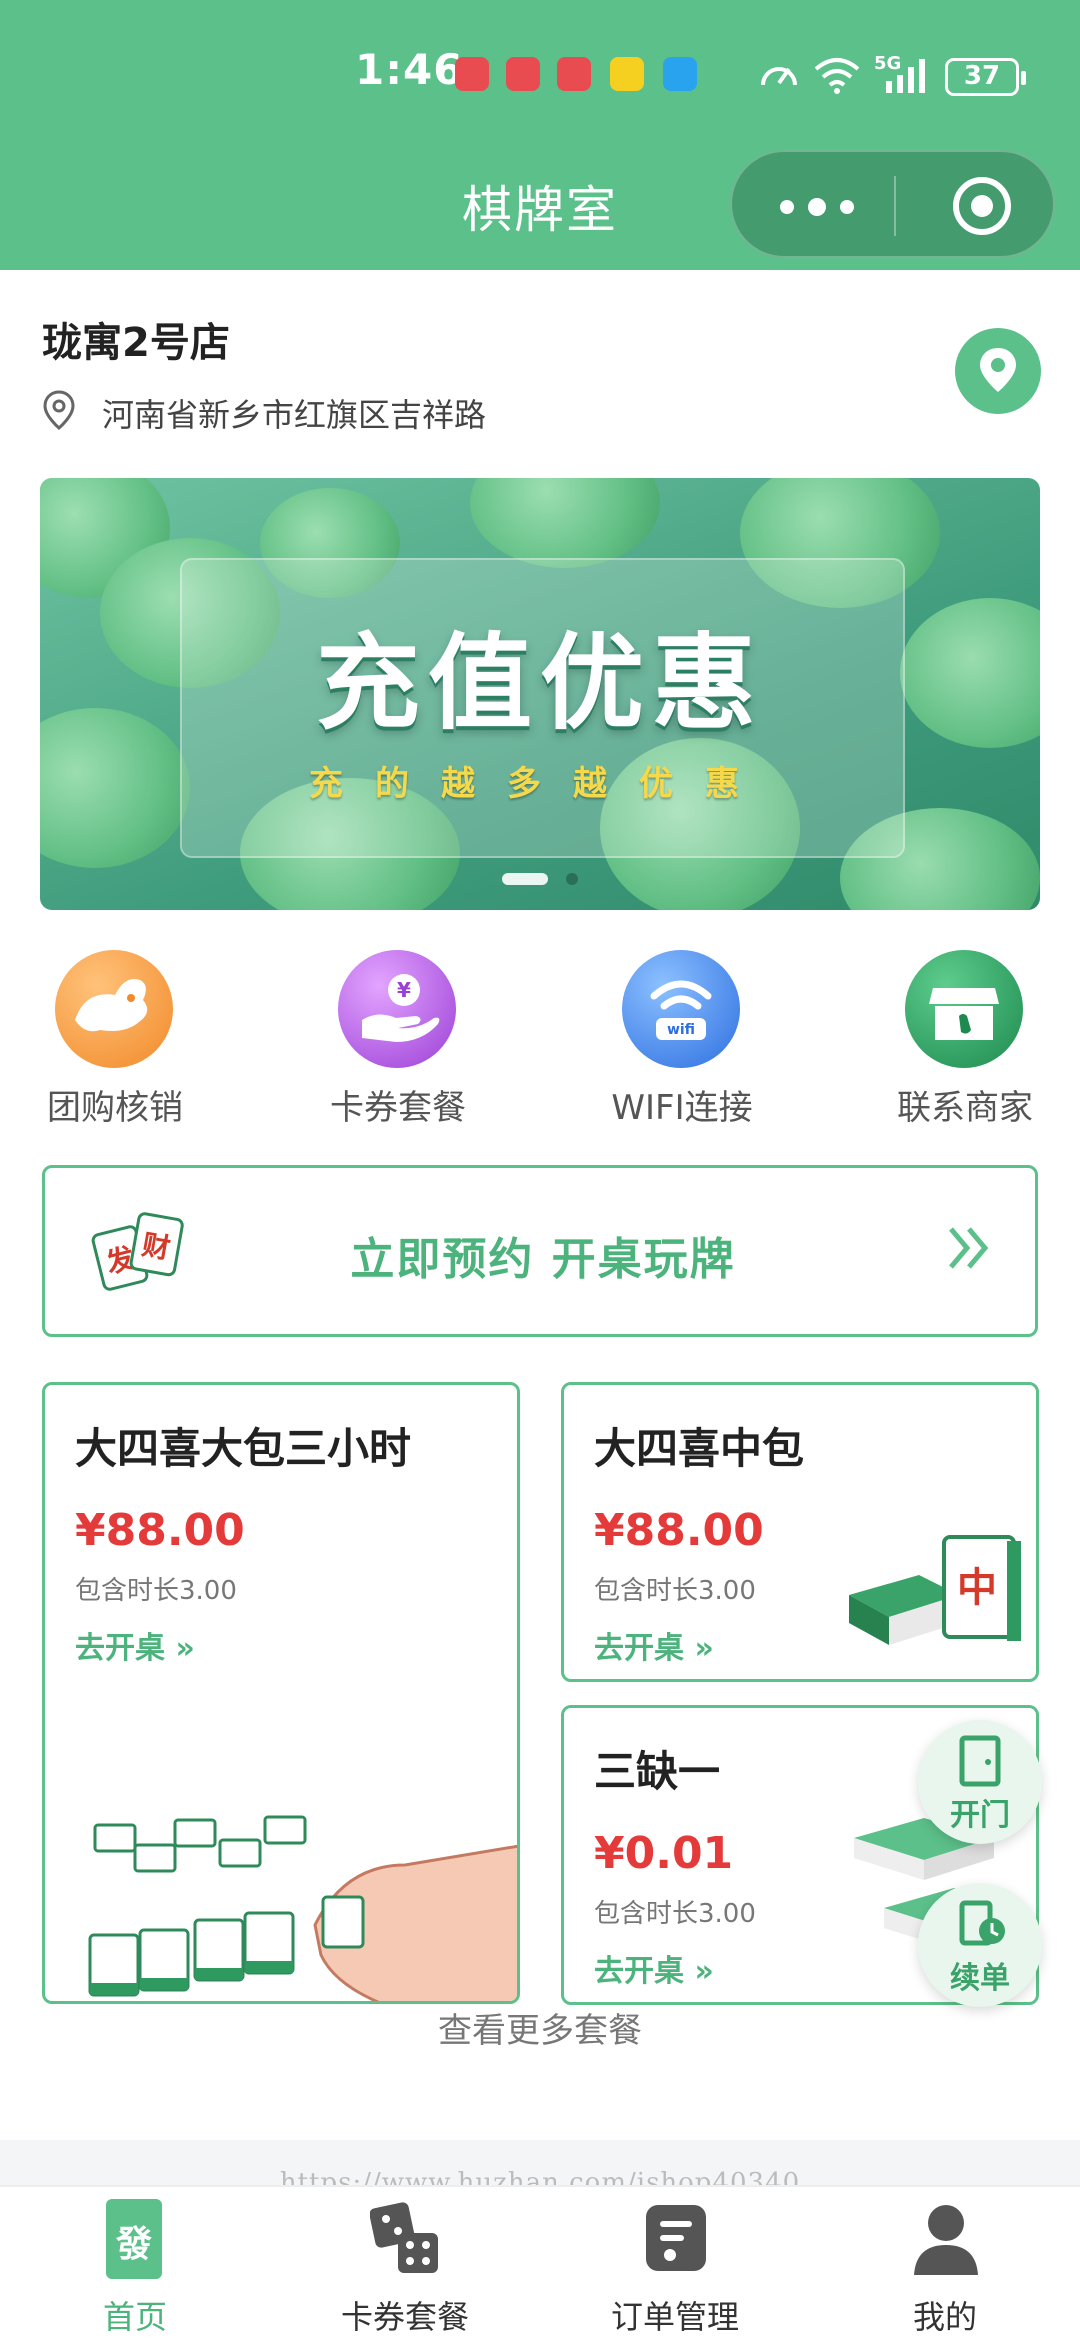 This screenshot has width=1080, height=2340. I want to click on renew-order-button: 续单, so click(980, 1945).